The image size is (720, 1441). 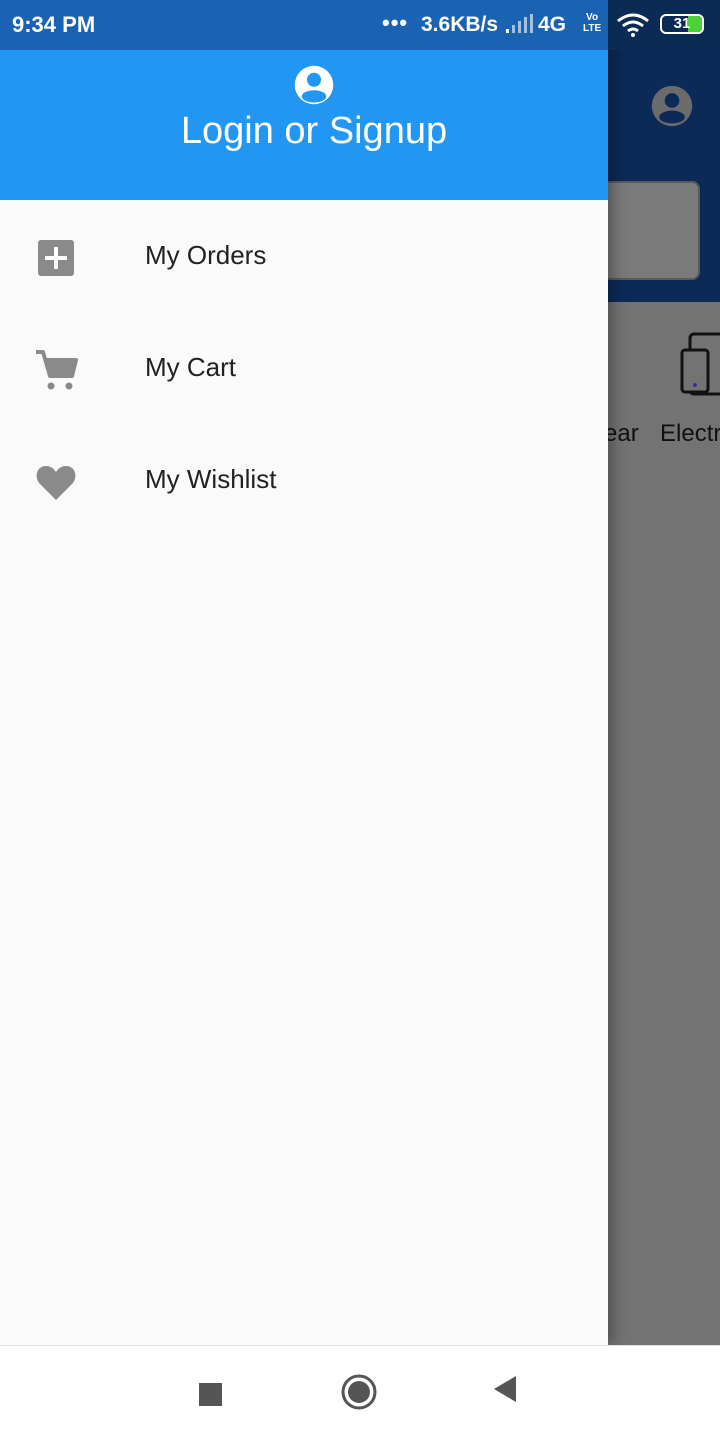 What do you see at coordinates (621, 434) in the screenshot?
I see `category-label: ear` at bounding box center [621, 434].